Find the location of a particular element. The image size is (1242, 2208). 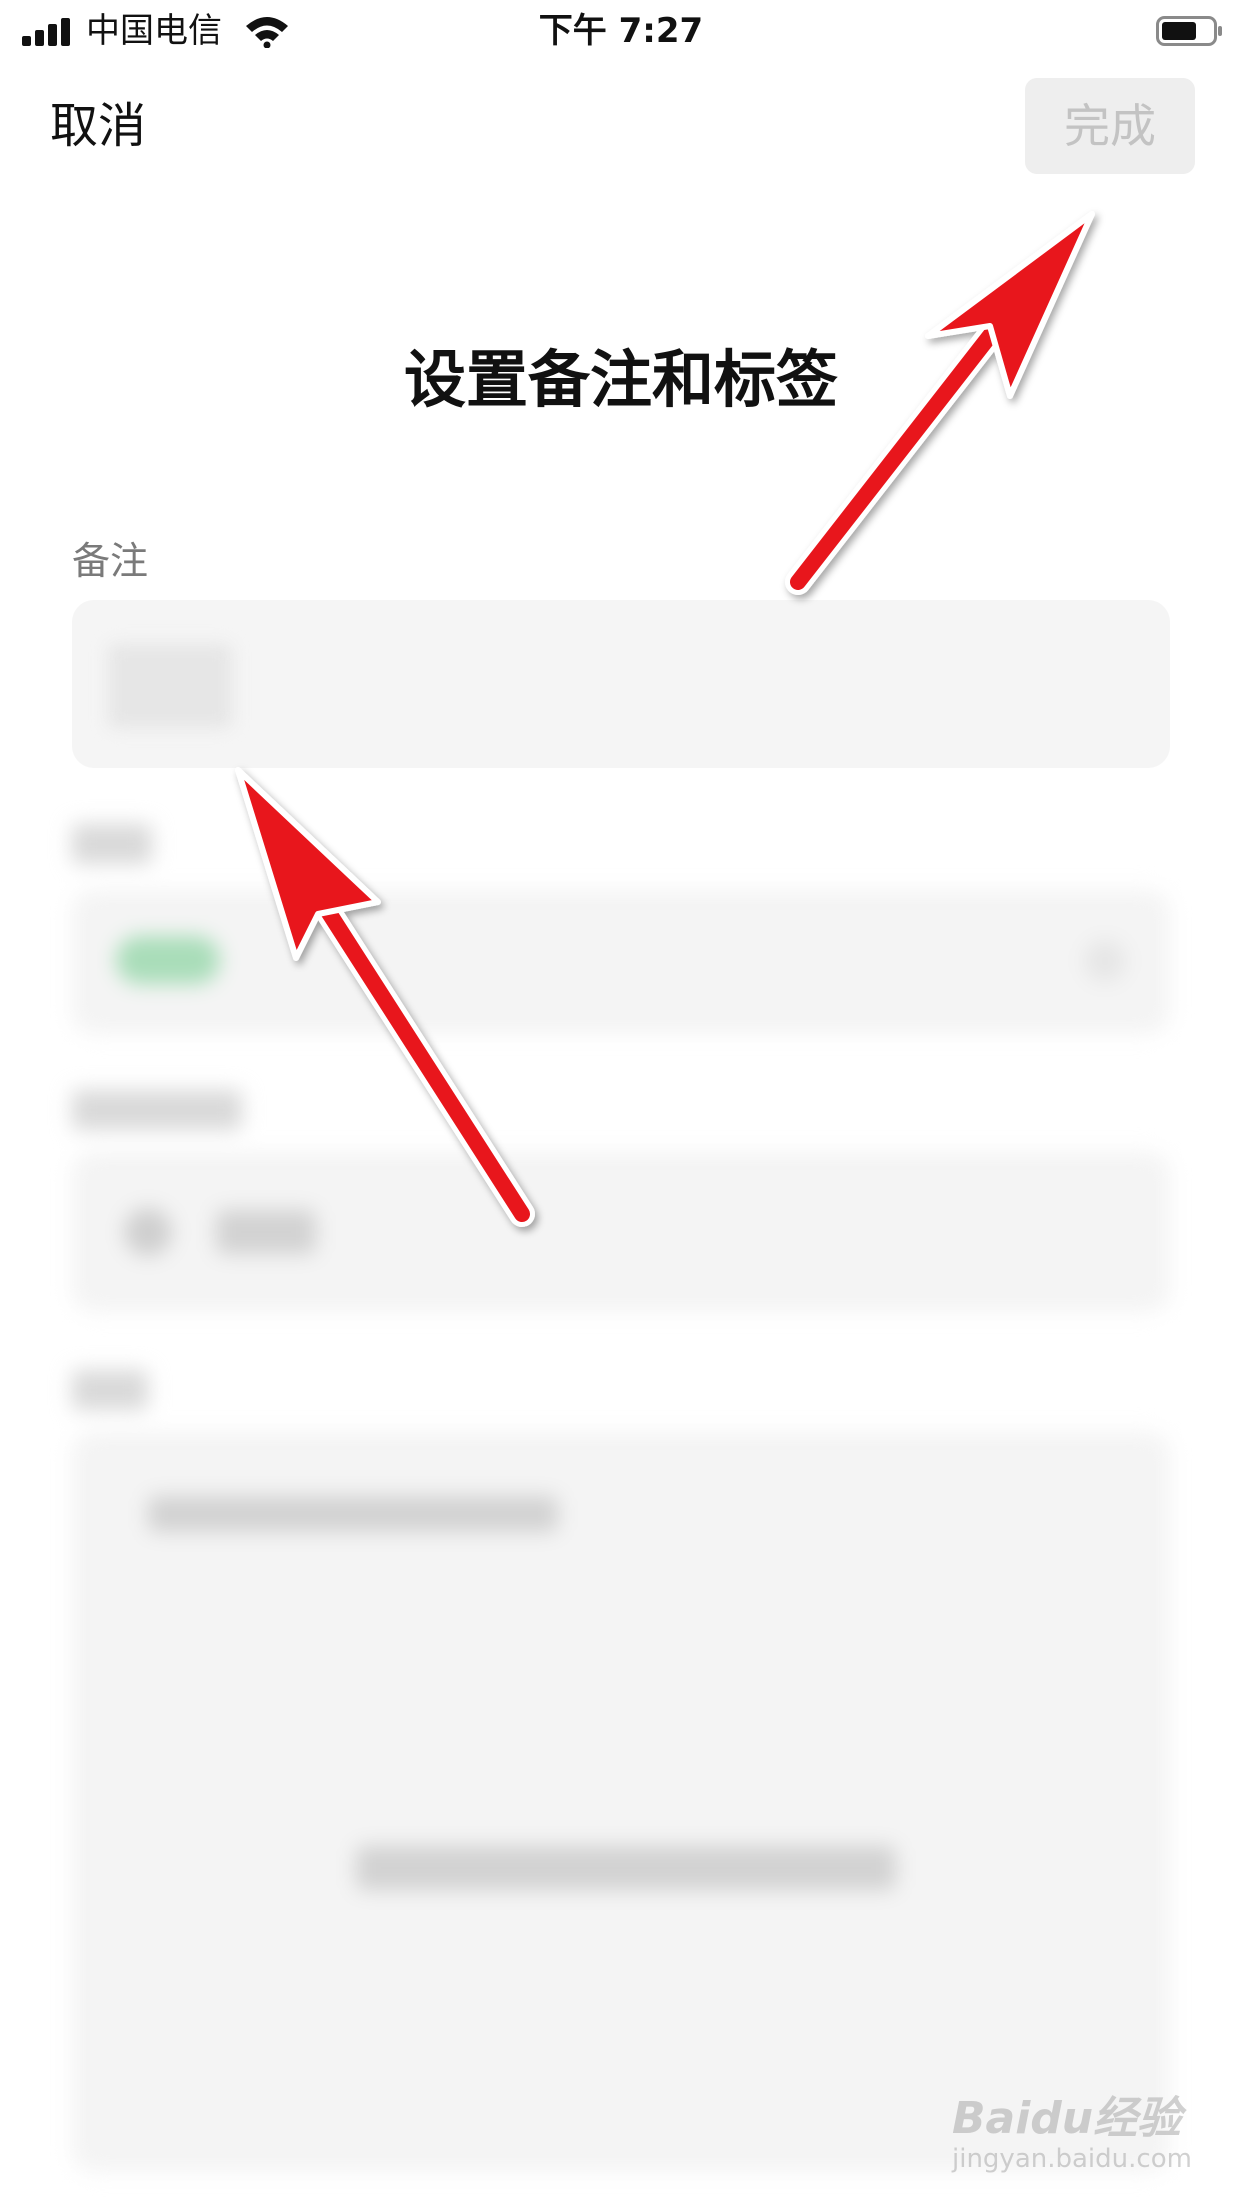

tags-label-blurred is located at coordinates (112, 844).